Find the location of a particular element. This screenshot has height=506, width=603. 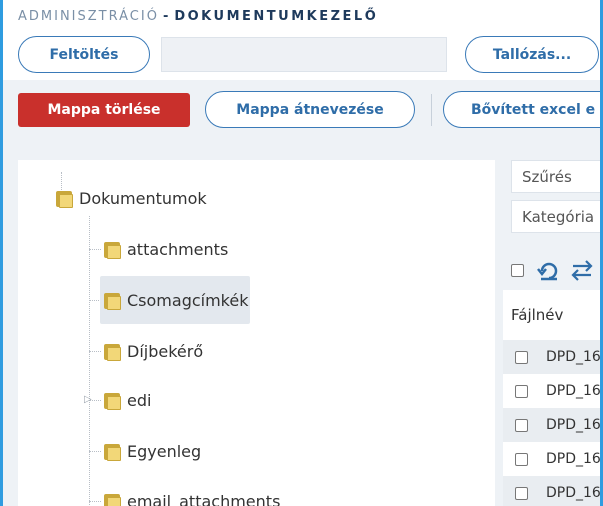

tree-node-label: Csomagcímkék is located at coordinates (188, 300).